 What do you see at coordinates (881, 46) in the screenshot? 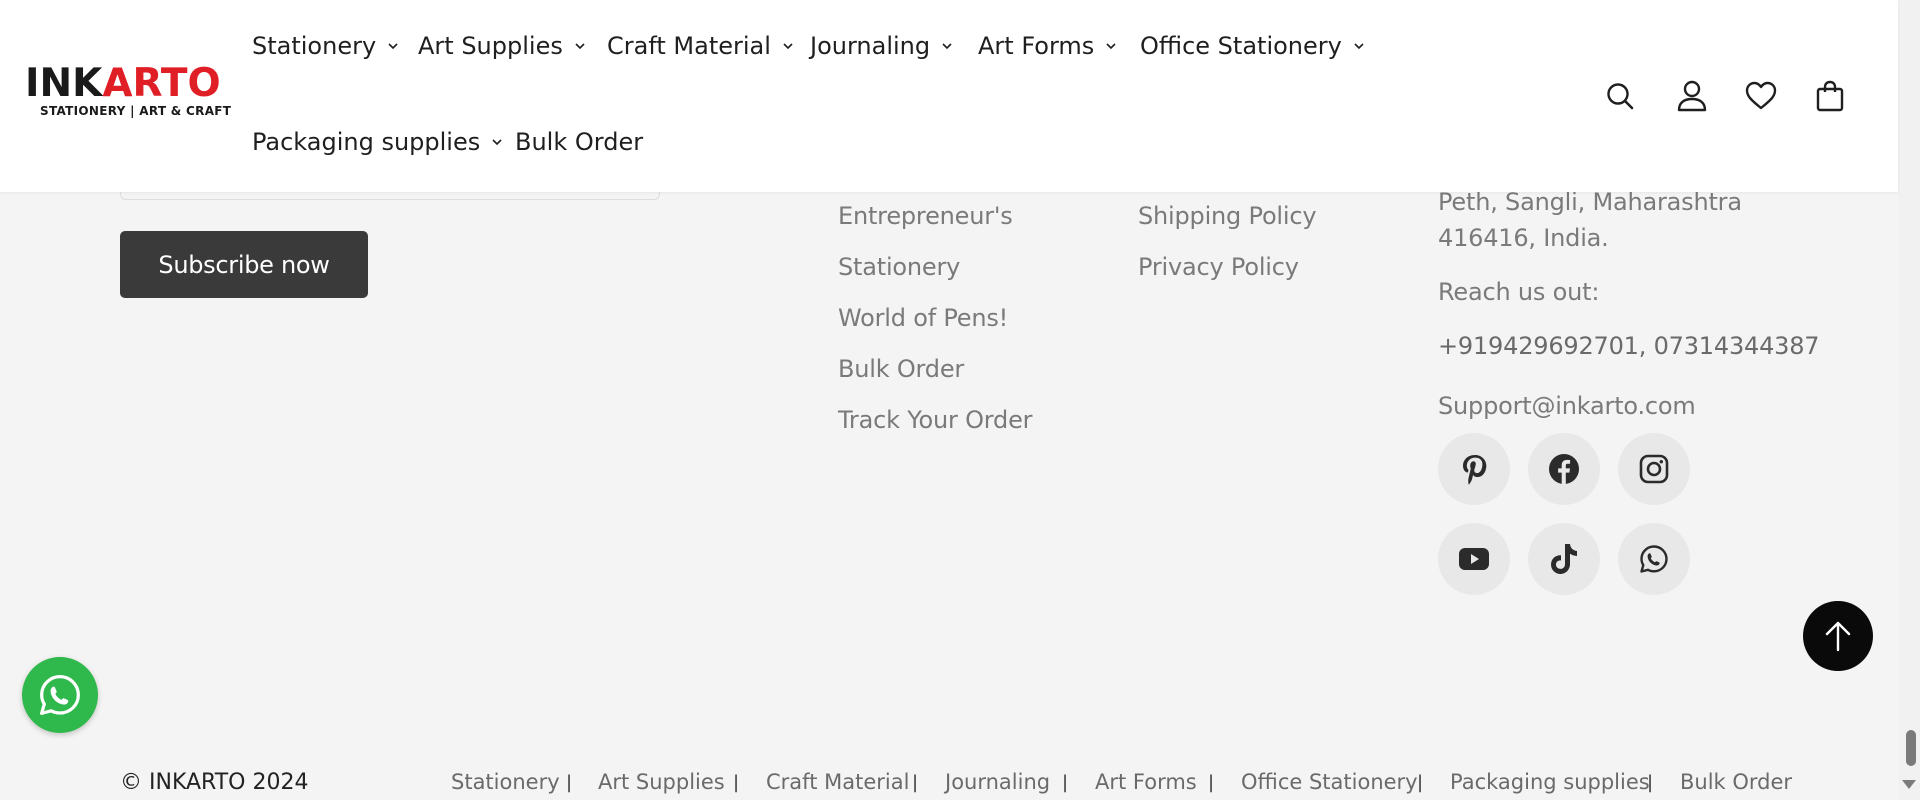
I see `nav-journaling: Journaling` at bounding box center [881, 46].